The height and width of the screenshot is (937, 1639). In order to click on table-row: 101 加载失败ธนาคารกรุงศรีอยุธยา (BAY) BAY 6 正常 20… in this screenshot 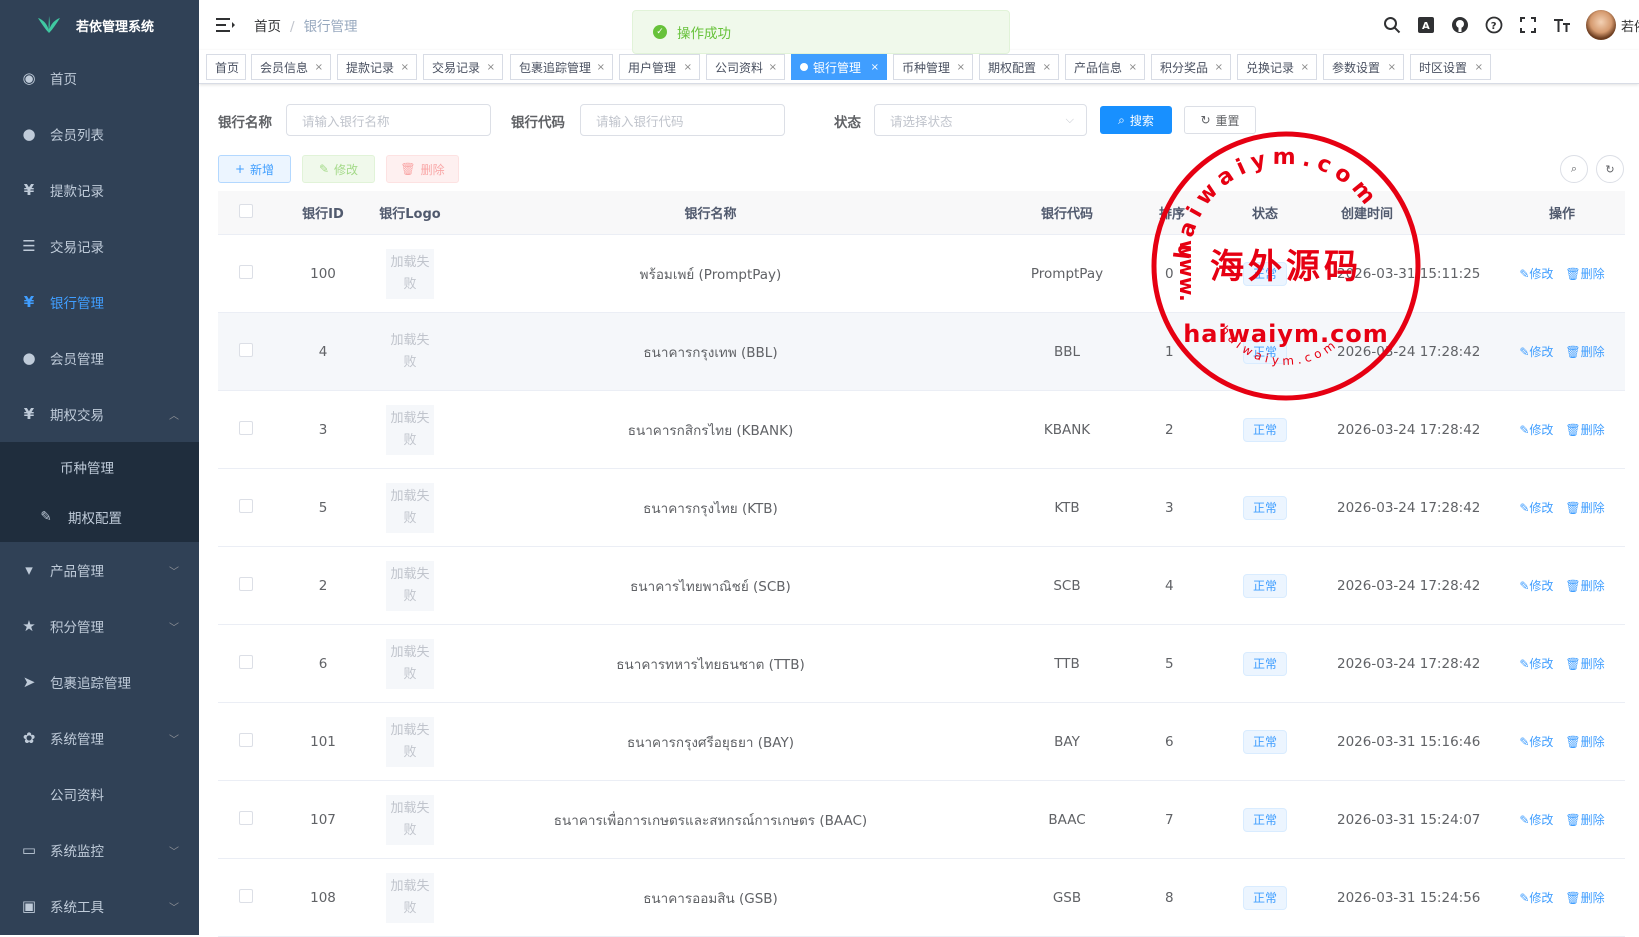, I will do `click(921, 742)`.